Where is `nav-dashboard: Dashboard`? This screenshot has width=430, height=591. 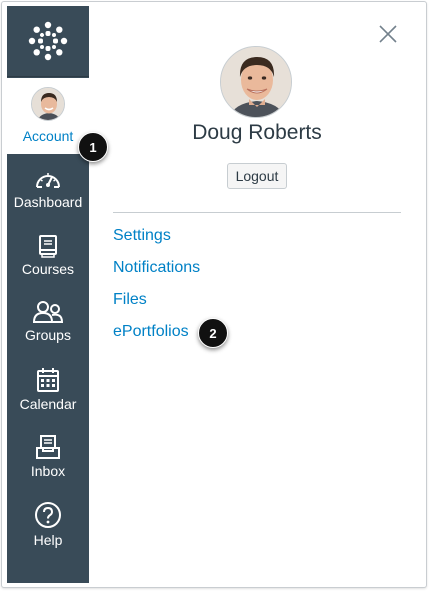
nav-dashboard: Dashboard is located at coordinates (48, 188).